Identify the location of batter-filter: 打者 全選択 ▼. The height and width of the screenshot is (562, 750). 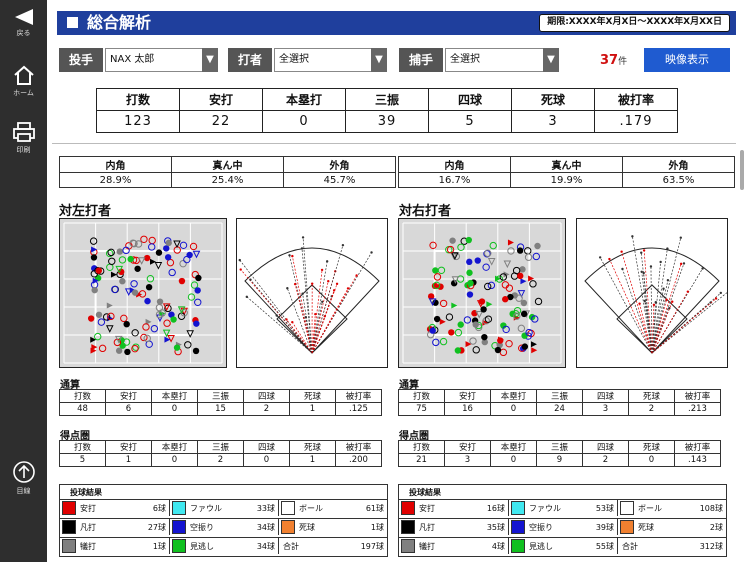
(307, 60).